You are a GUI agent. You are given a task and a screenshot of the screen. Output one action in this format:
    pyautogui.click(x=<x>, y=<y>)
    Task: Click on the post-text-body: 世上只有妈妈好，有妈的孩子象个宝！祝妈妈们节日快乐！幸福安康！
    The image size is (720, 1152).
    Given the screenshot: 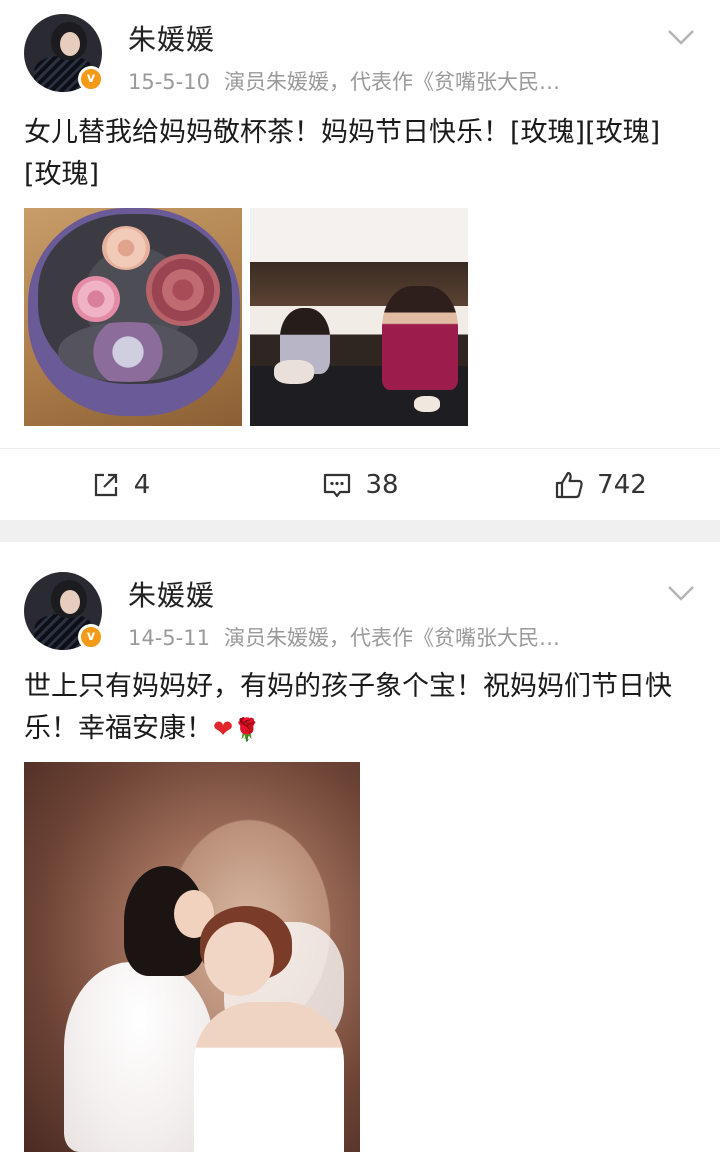 What is the action you would take?
    pyautogui.click(x=348, y=707)
    